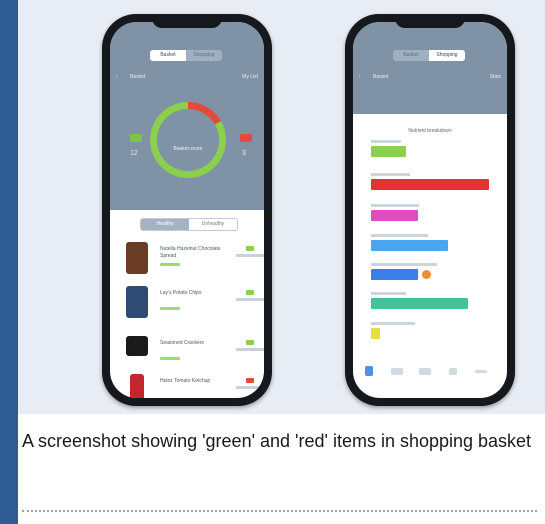 This screenshot has width=545, height=524. What do you see at coordinates (213, 224) in the screenshot?
I see `toggle-unhealthy: Unhealthy` at bounding box center [213, 224].